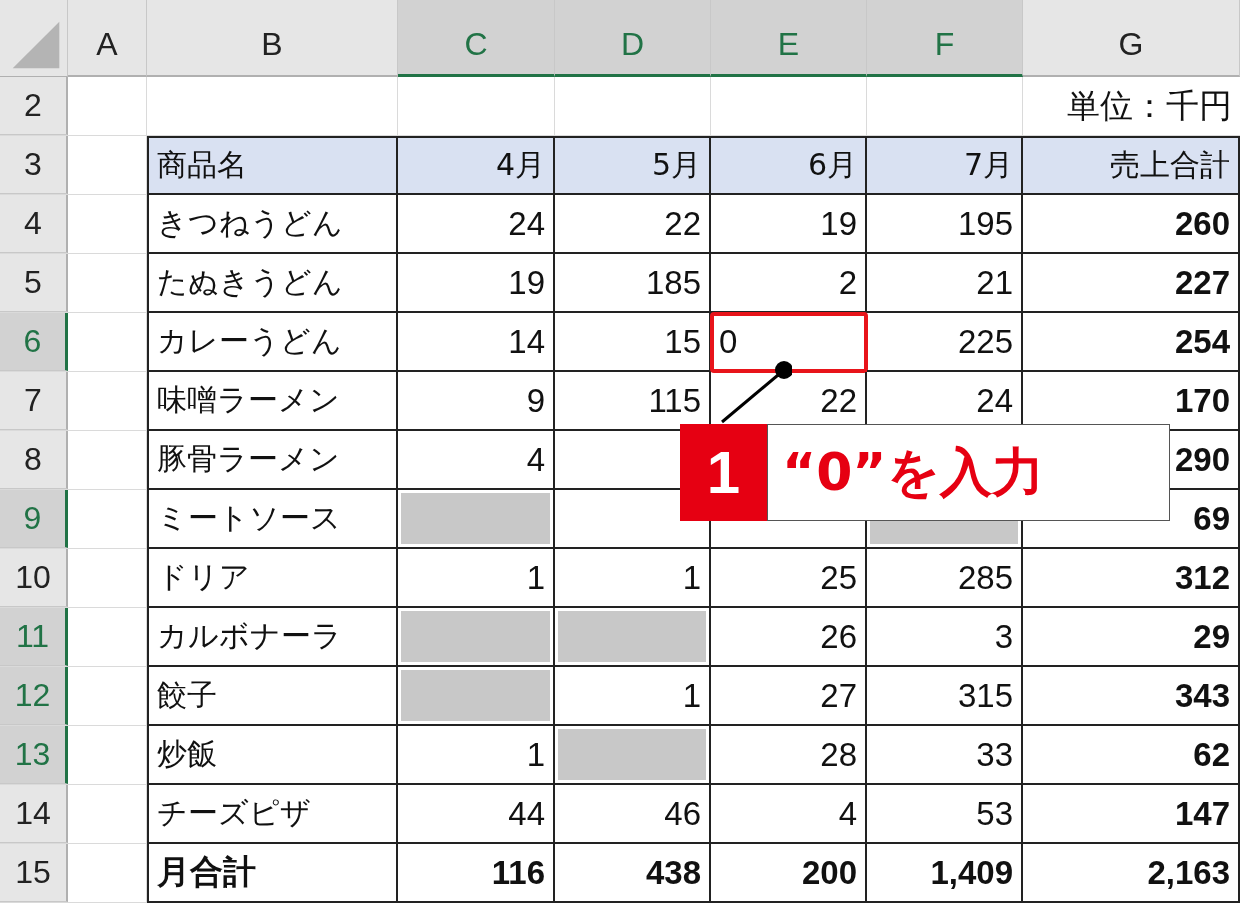 This screenshot has height=912, width=1240. I want to click on row-header: 10, so click(34, 578).